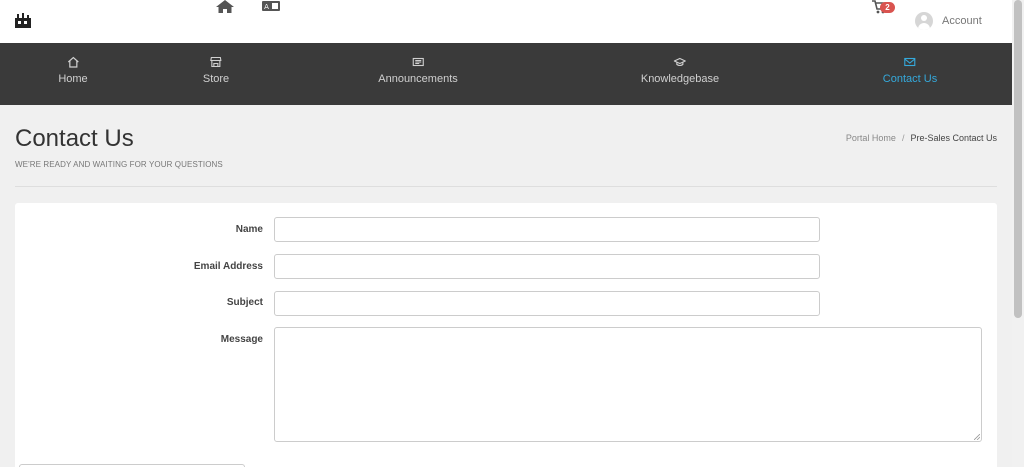 This screenshot has height=467, width=1024. Describe the element at coordinates (547, 266) in the screenshot. I see `email-input` at that location.